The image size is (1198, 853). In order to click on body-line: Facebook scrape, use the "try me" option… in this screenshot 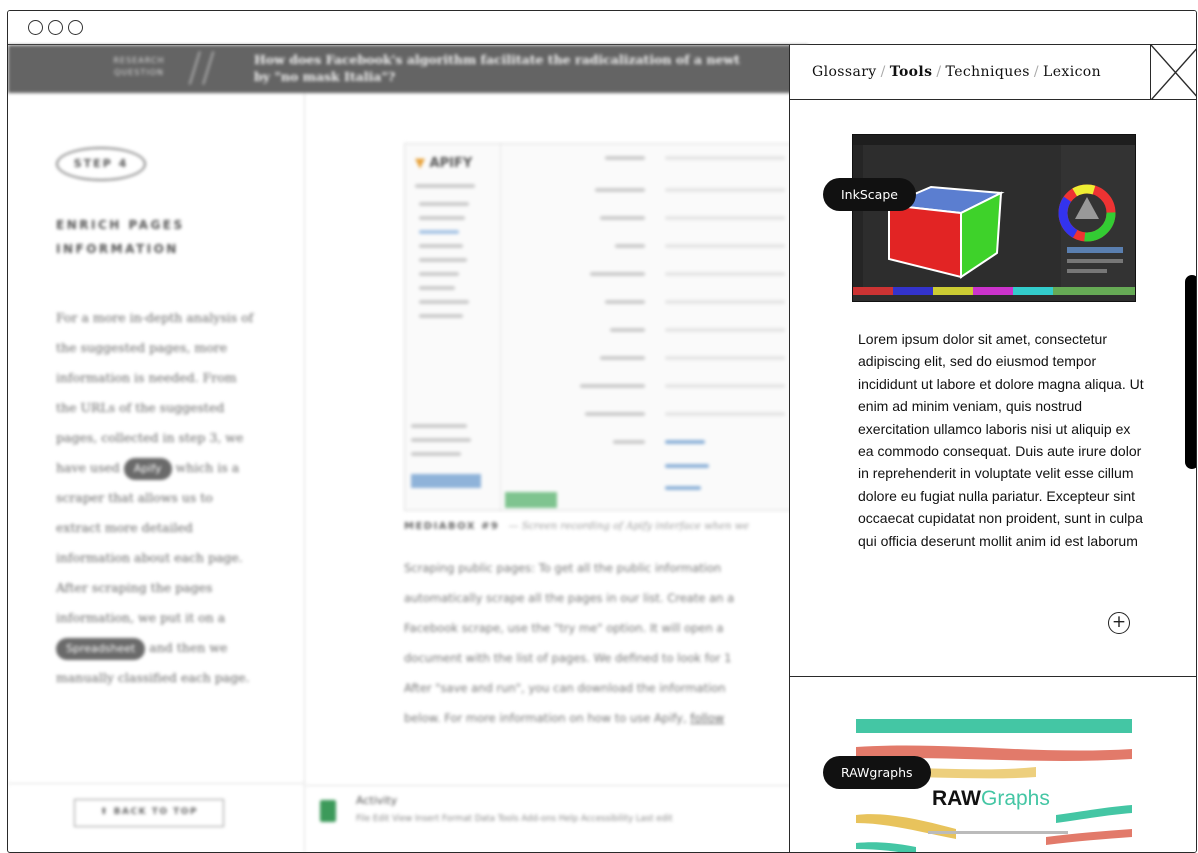, I will do `click(564, 628)`.